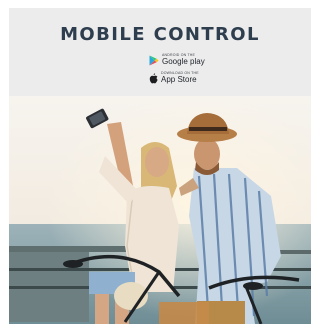 The image size is (320, 324). Describe the element at coordinates (183, 62) in the screenshot. I see `google-play-label: Google play` at that location.